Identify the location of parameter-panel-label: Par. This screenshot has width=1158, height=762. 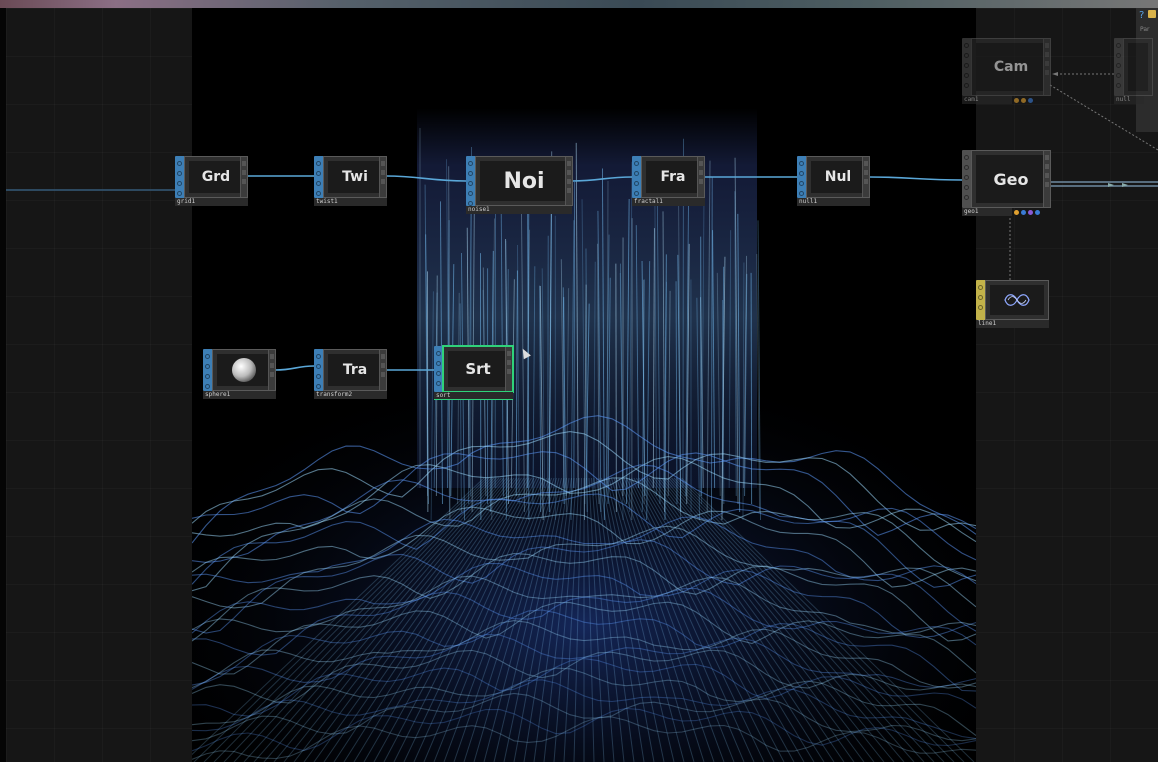
(1145, 29).